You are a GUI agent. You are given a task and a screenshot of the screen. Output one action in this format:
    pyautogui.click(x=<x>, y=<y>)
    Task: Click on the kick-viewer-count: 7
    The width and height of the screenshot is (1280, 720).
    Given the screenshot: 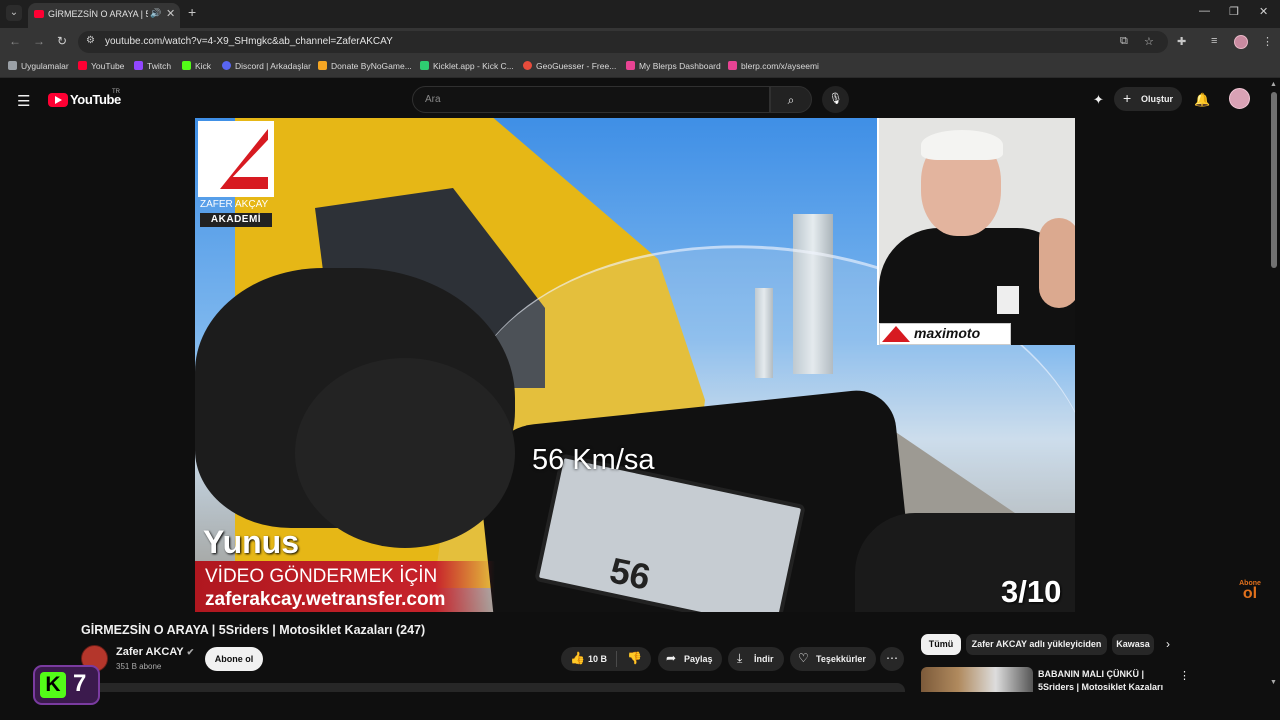 What is the action you would take?
    pyautogui.click(x=80, y=683)
    